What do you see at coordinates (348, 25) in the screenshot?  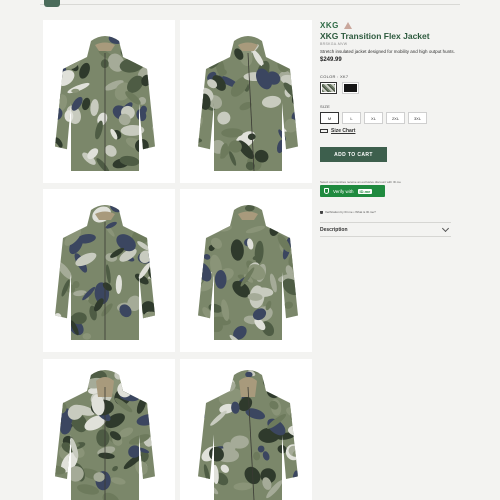 I see `brand-mark-icon` at bounding box center [348, 25].